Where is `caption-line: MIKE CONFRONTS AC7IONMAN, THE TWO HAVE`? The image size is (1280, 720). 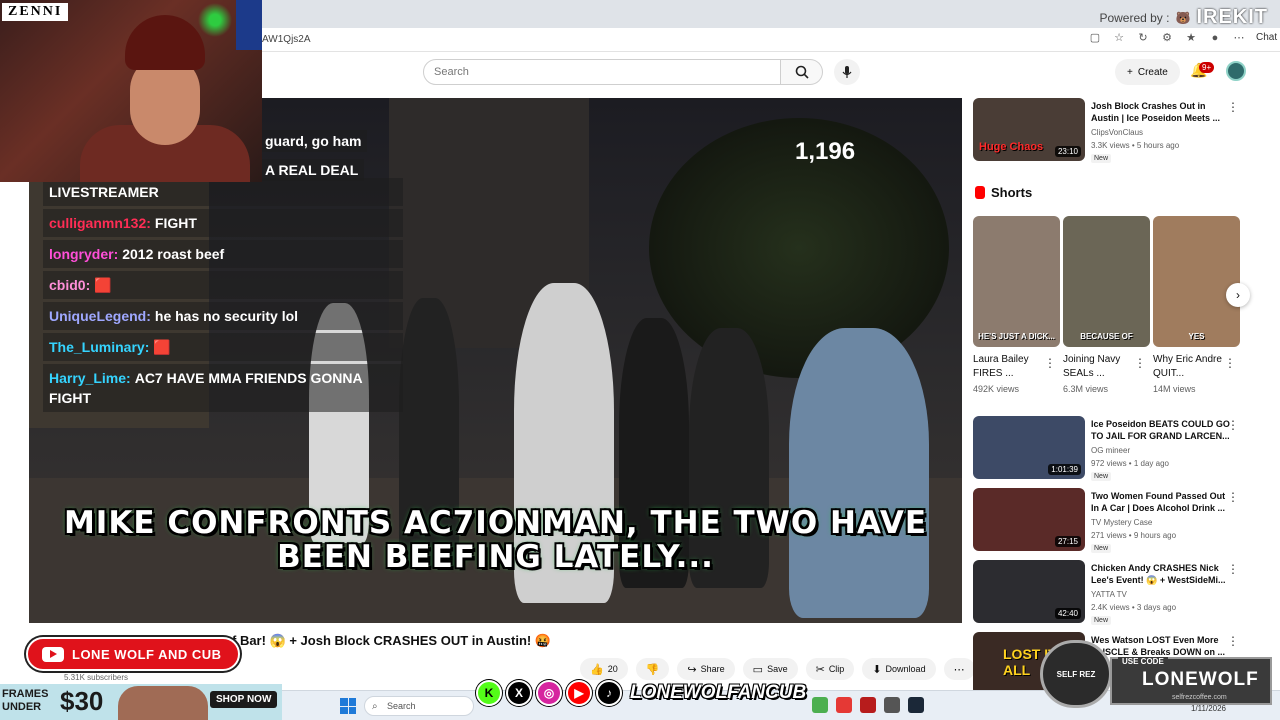 caption-line: MIKE CONFRONTS AC7IONMAN, THE TWO HAVE is located at coordinates (495, 523).